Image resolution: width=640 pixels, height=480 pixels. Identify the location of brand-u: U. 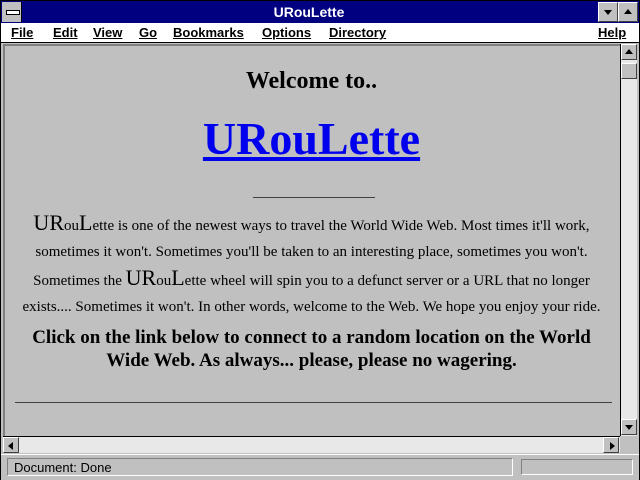
(41, 222).